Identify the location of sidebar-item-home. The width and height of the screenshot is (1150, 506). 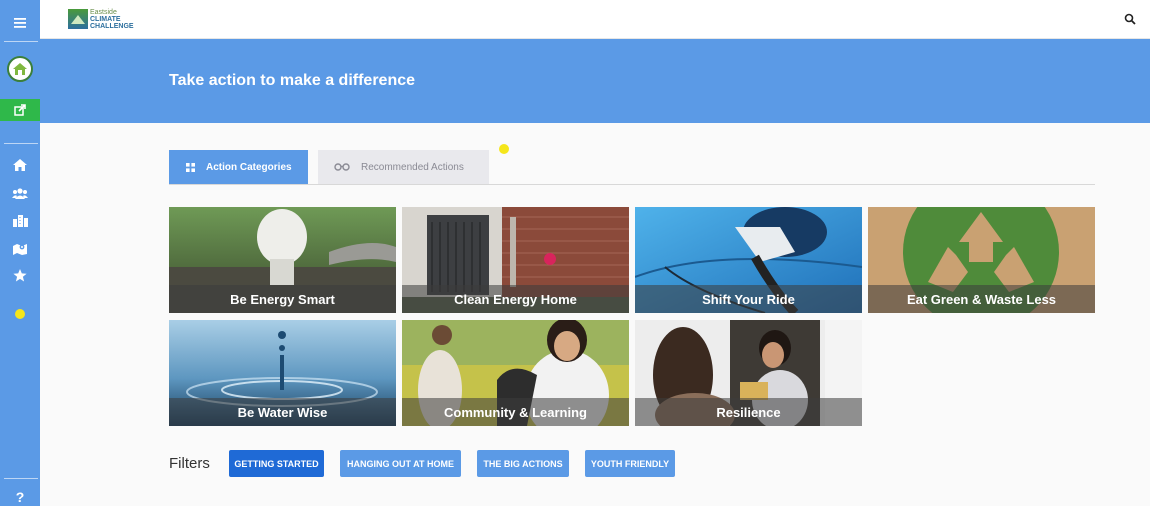
(20, 165).